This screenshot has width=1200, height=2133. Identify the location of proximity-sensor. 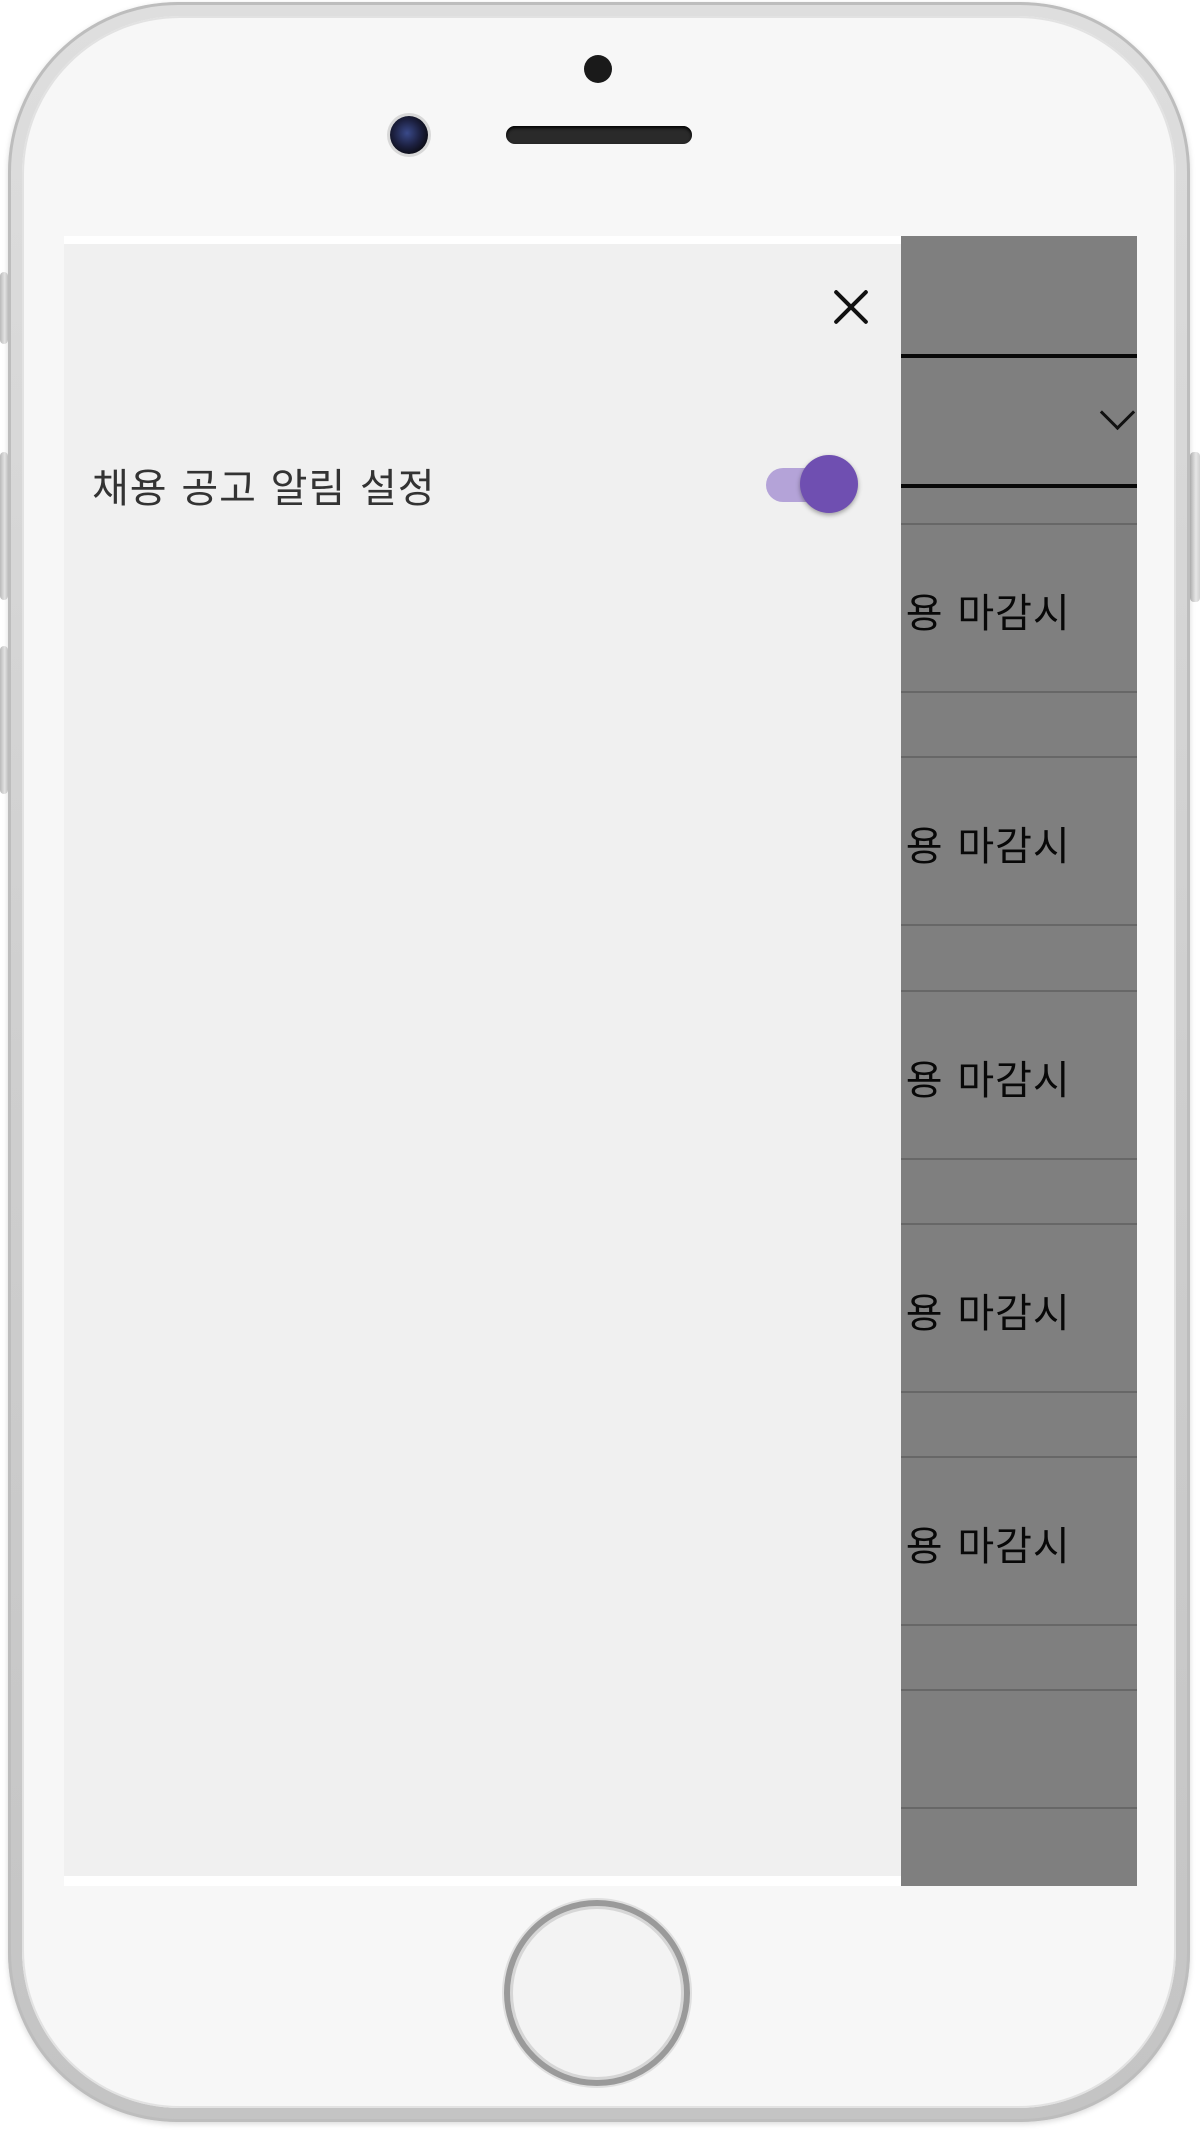
(598, 69).